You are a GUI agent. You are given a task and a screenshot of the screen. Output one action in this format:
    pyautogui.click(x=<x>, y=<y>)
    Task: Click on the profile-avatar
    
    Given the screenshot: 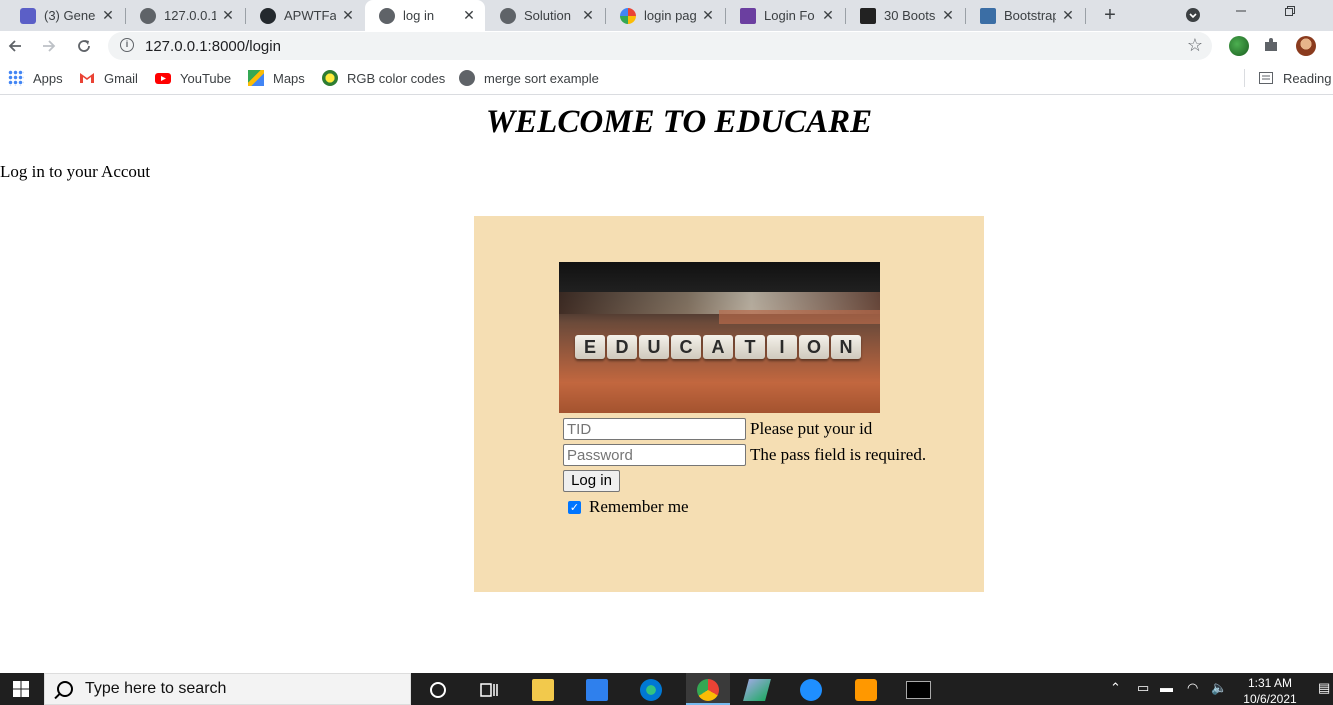 What is the action you would take?
    pyautogui.click(x=1306, y=46)
    